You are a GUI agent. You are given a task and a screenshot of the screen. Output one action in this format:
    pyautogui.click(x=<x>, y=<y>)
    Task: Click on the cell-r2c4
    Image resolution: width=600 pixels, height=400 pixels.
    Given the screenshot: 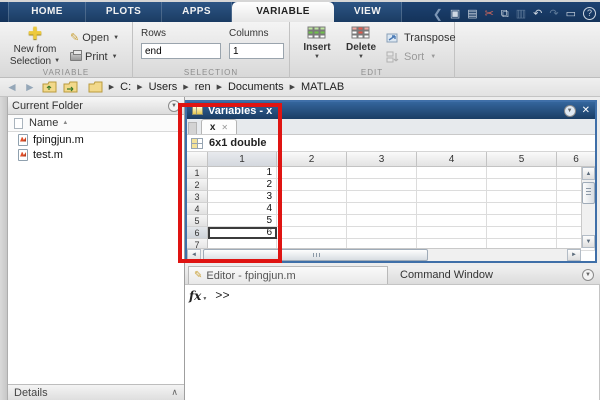 What is the action you would take?
    pyautogui.click(x=452, y=185)
    